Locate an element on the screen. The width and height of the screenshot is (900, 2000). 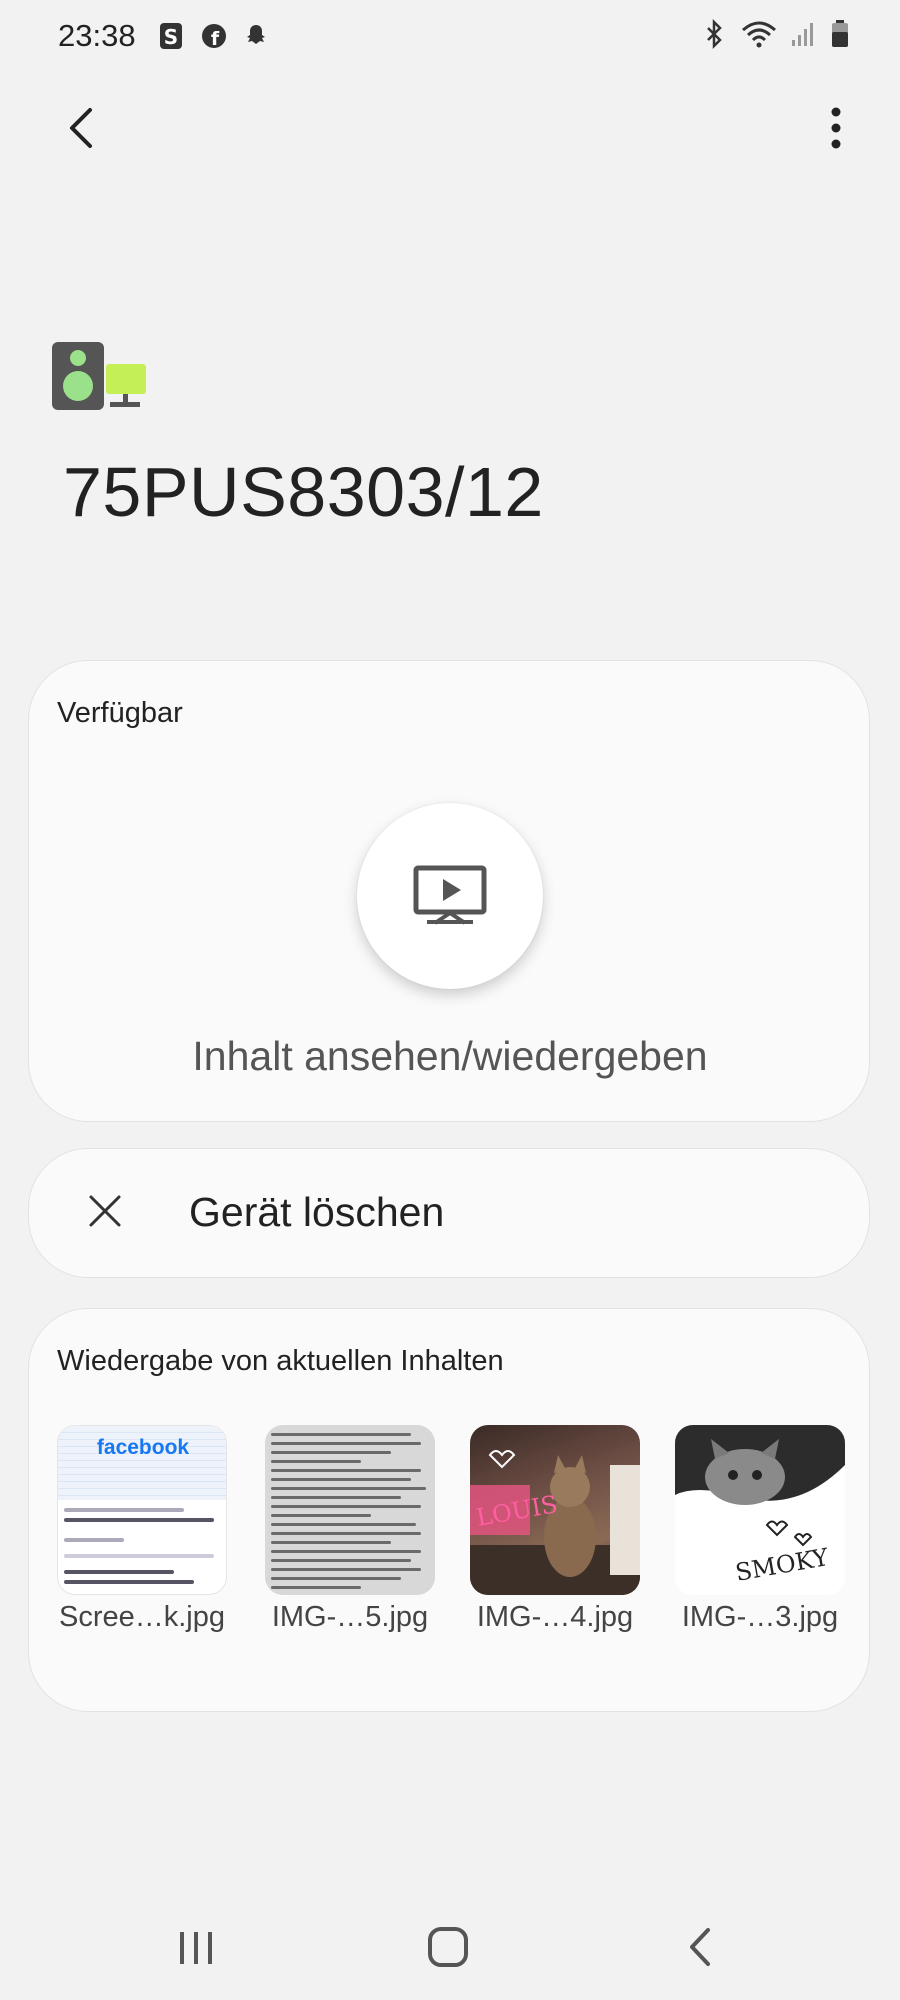
recent-item-text-image: IMG-…5.jpg is located at coordinates (350, 1529).